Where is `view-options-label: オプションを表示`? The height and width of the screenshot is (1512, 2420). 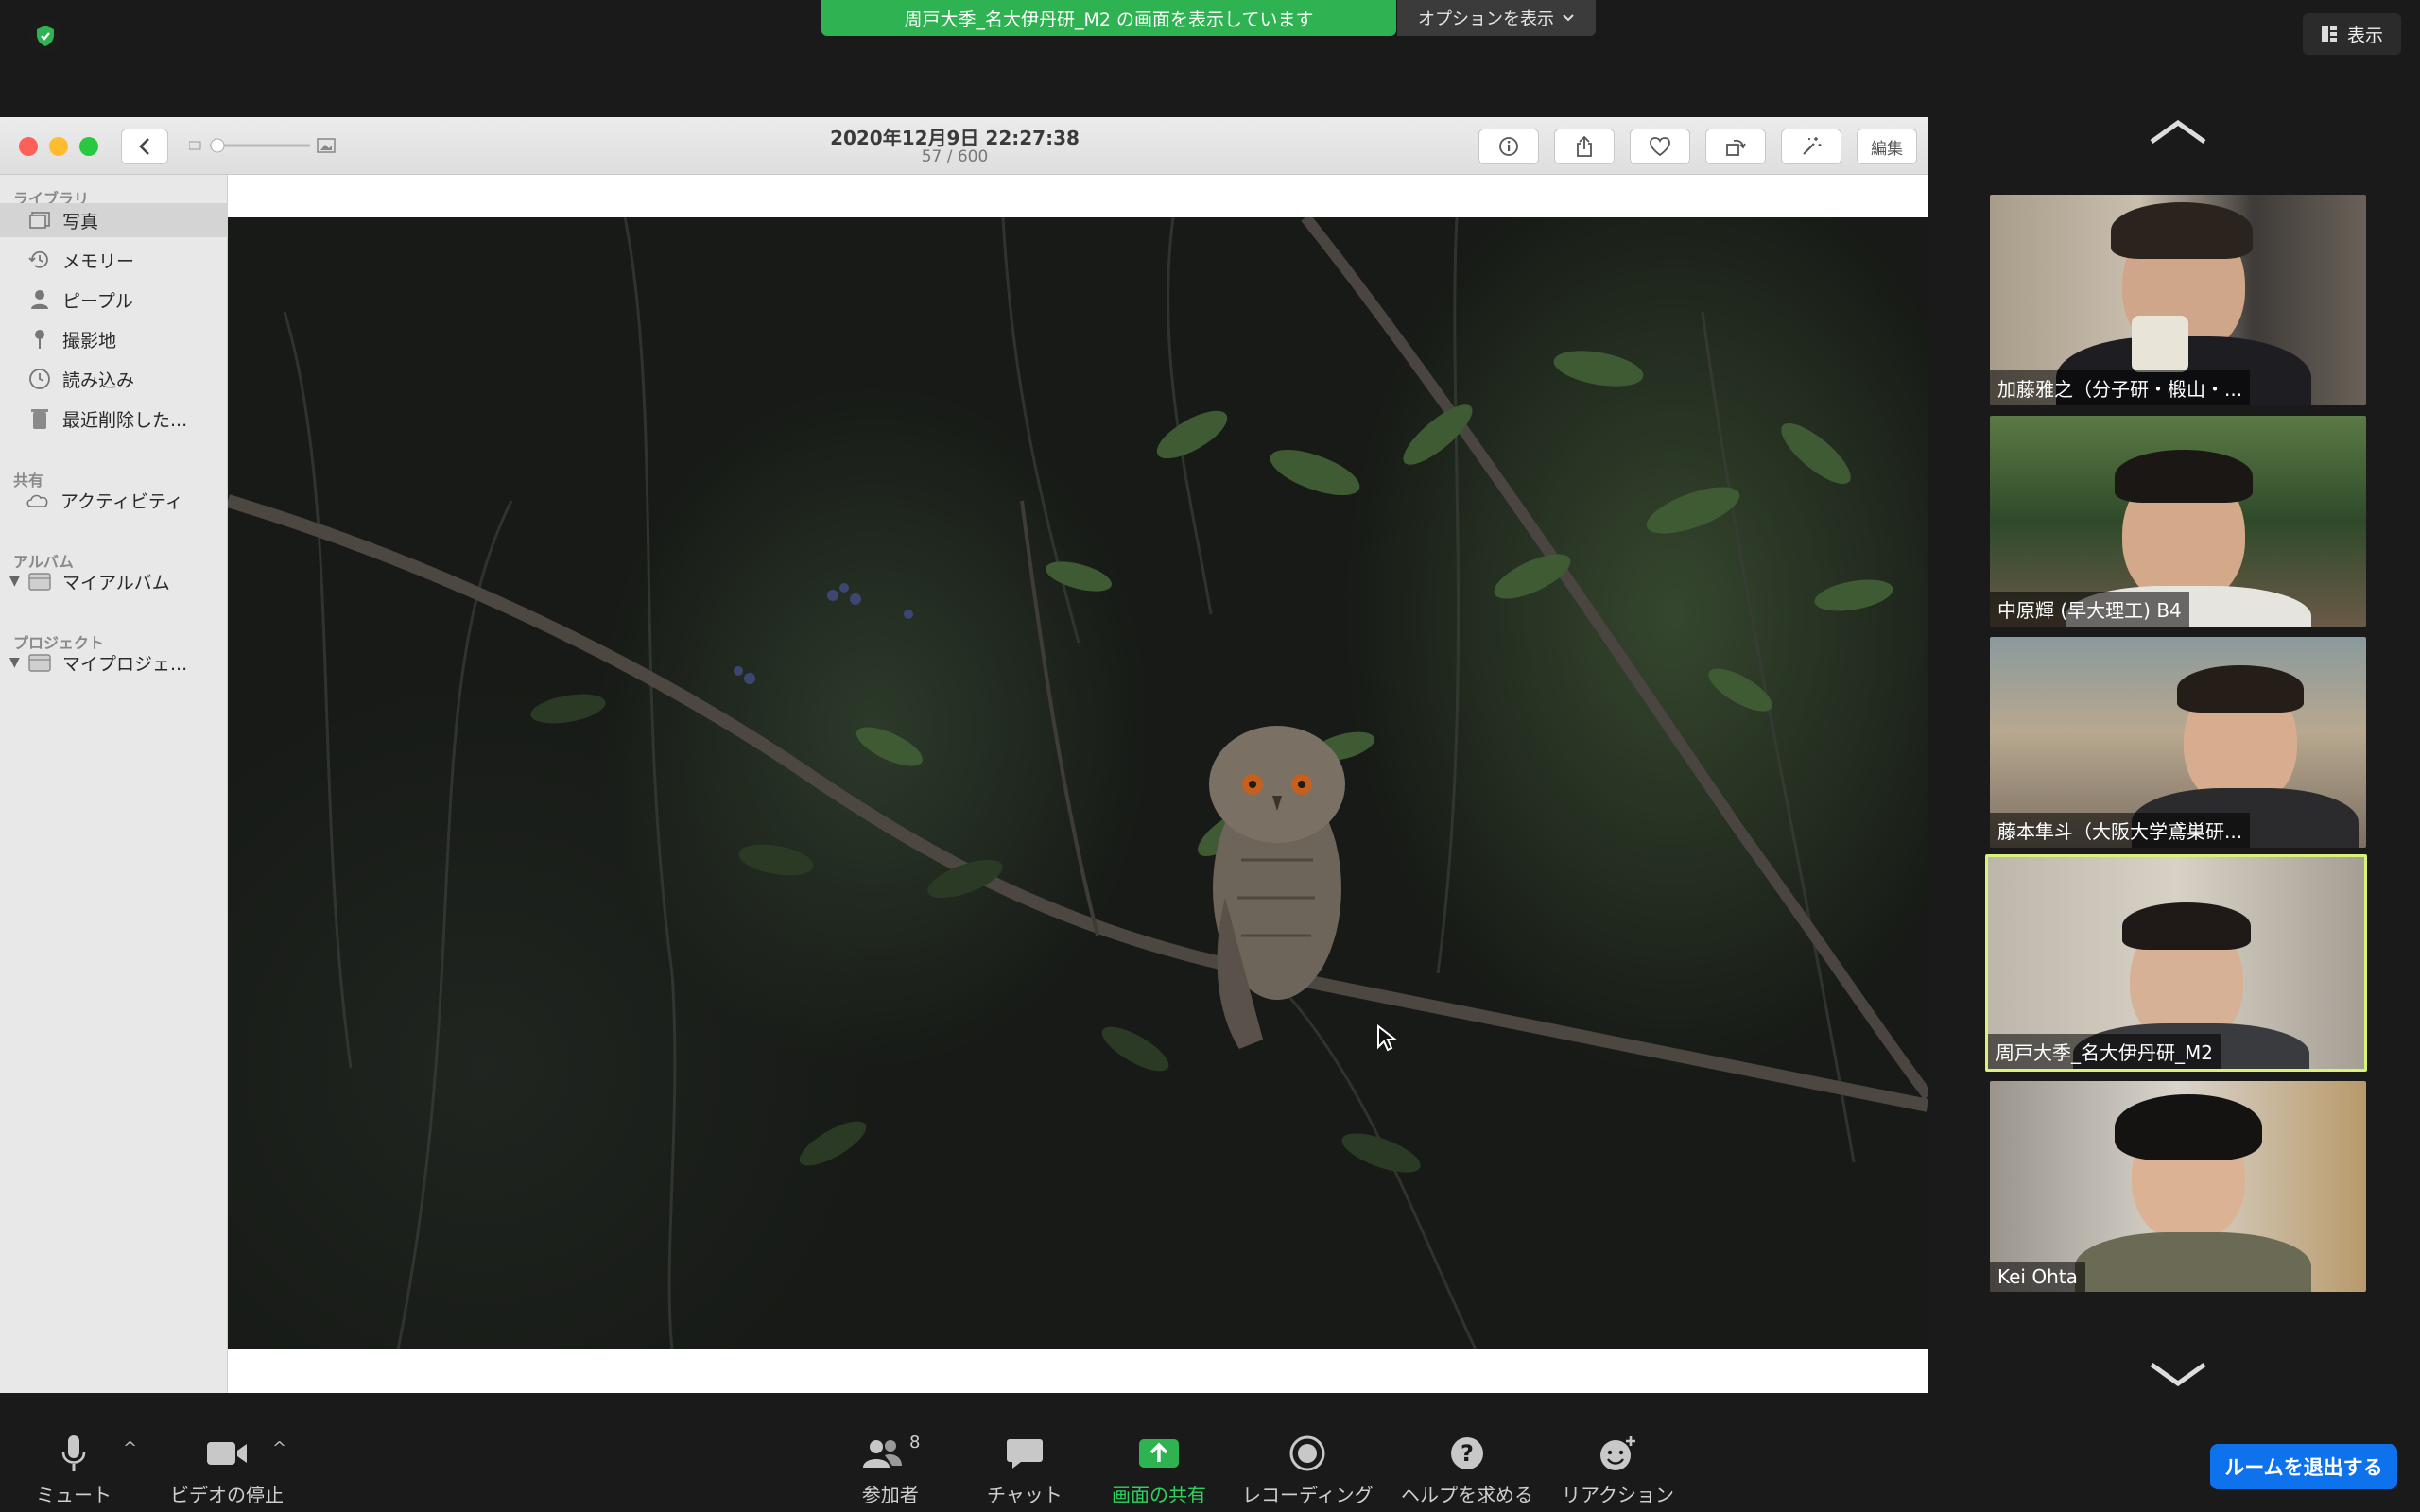 view-options-label: オプションを表示 is located at coordinates (1486, 19).